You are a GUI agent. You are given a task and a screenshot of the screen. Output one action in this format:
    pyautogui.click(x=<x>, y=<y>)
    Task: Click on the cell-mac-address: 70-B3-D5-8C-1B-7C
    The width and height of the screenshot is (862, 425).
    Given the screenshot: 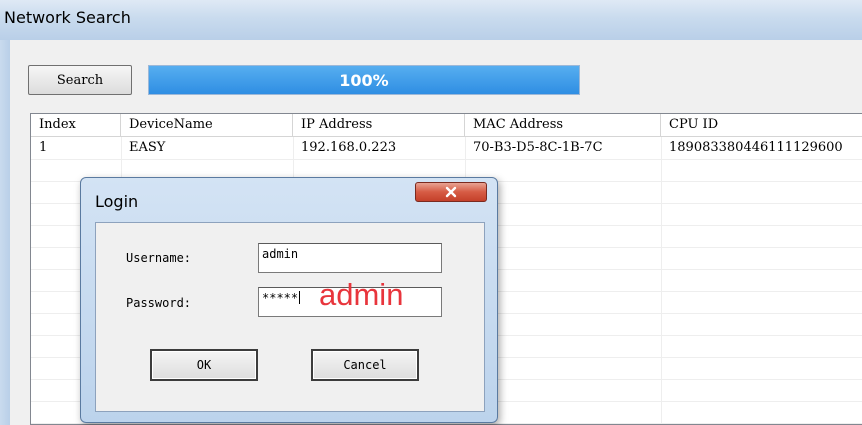 What is the action you would take?
    pyautogui.click(x=538, y=147)
    